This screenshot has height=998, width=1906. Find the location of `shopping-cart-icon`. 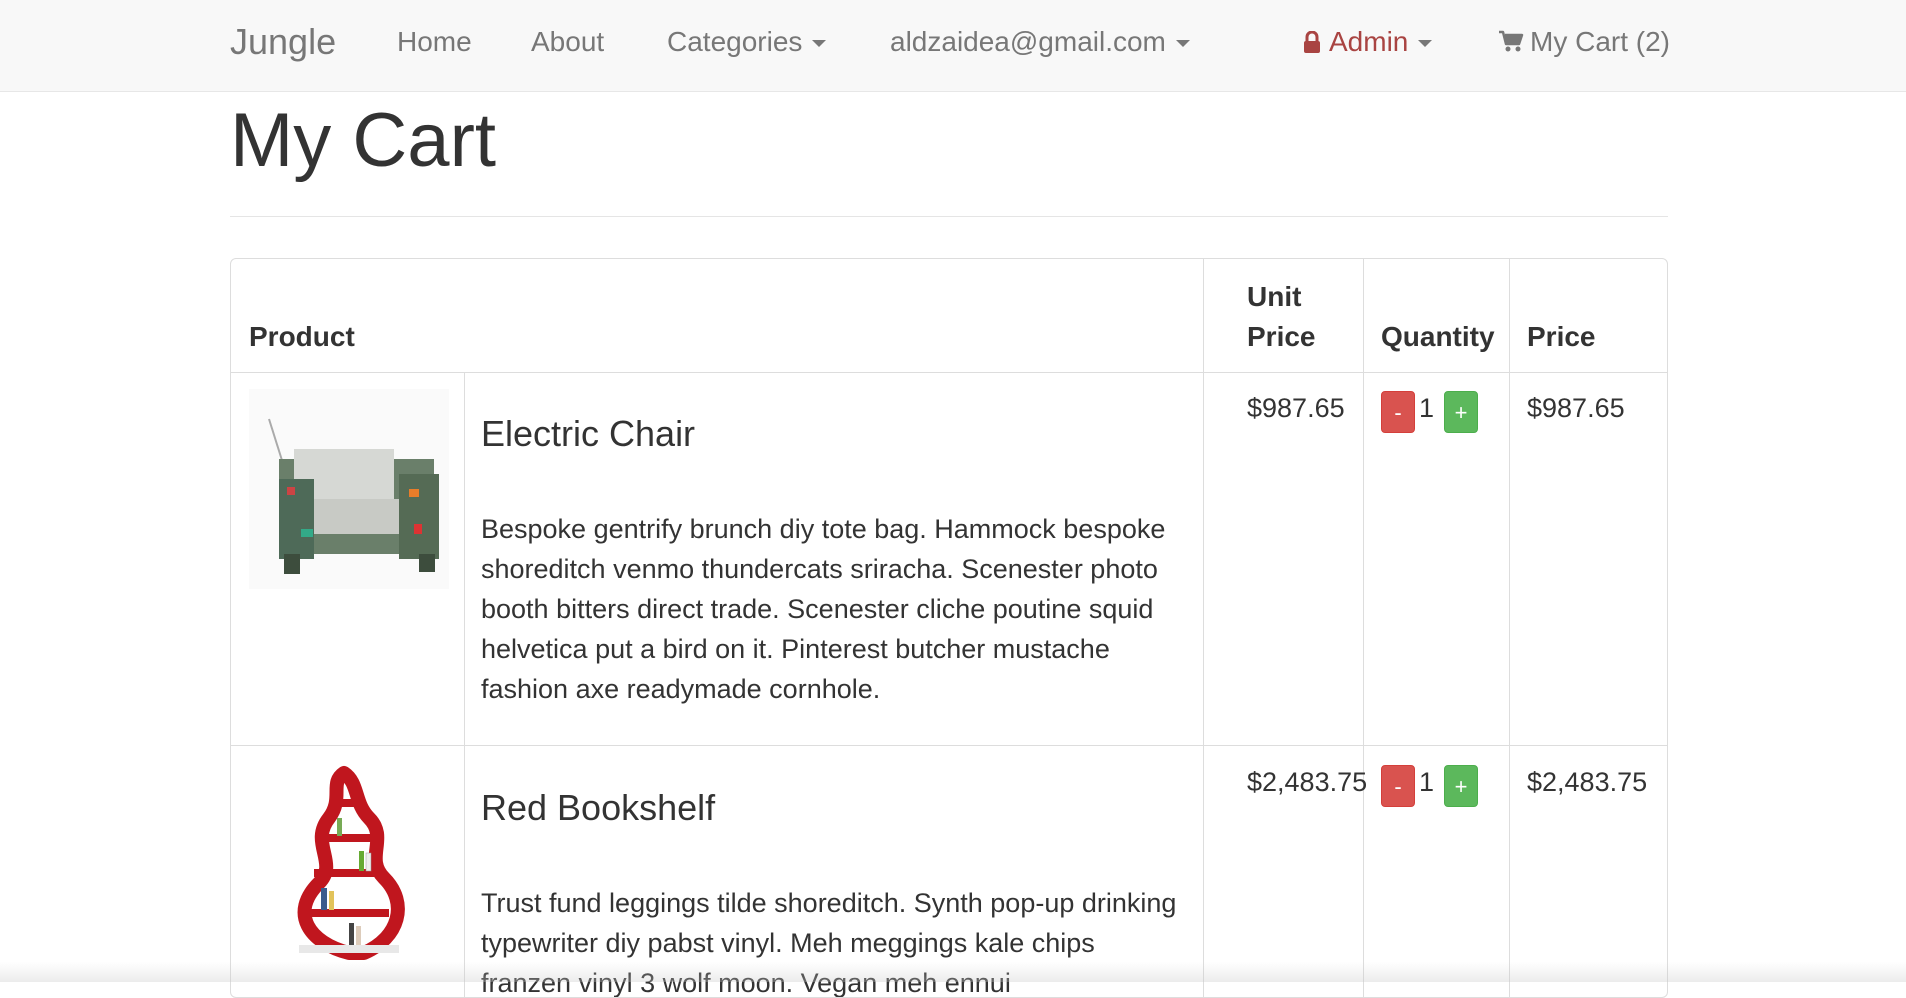

shopping-cart-icon is located at coordinates (1511, 41).